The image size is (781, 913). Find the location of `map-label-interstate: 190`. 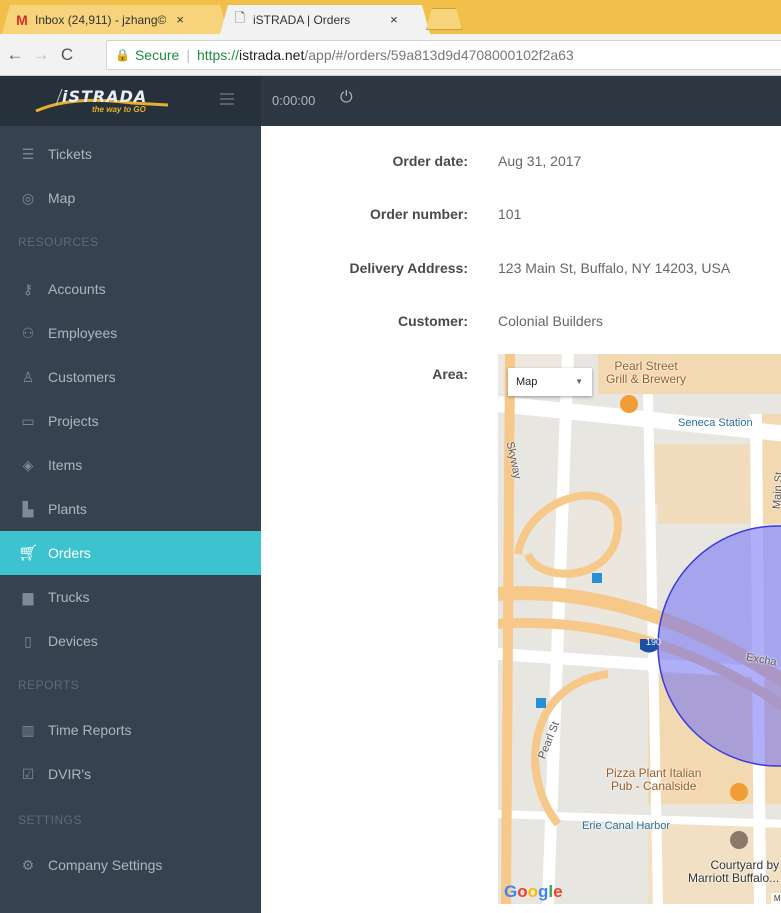

map-label-interstate: 190 is located at coordinates (654, 642).